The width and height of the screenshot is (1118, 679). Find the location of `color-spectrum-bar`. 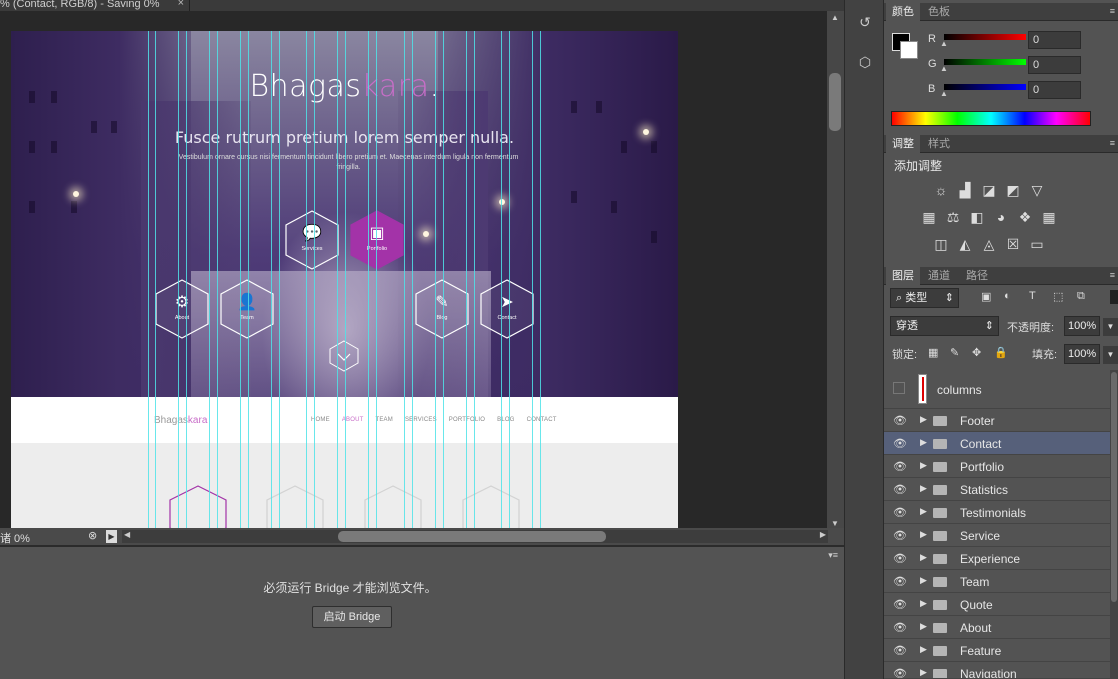

color-spectrum-bar is located at coordinates (991, 118).